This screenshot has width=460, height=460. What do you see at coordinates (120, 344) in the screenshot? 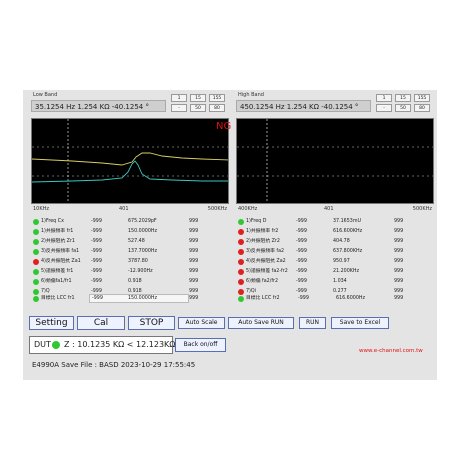
I see `dut-value: Z : 10.1235 KΩ < 12.123KΩ` at bounding box center [120, 344].